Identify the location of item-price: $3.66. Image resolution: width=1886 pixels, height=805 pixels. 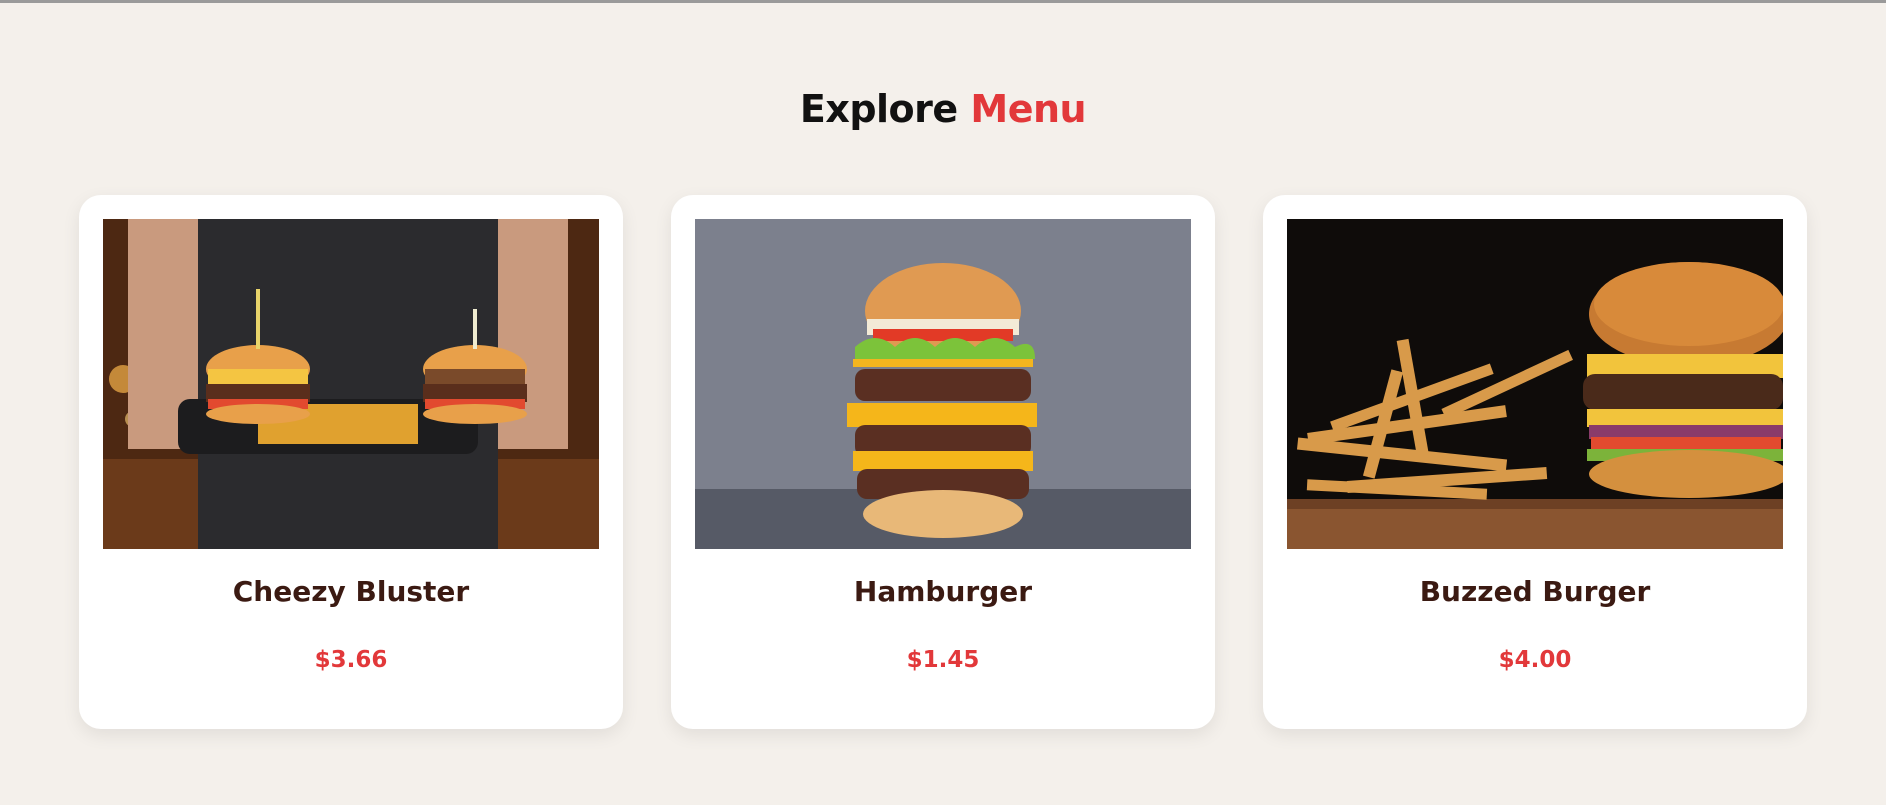
(351, 660).